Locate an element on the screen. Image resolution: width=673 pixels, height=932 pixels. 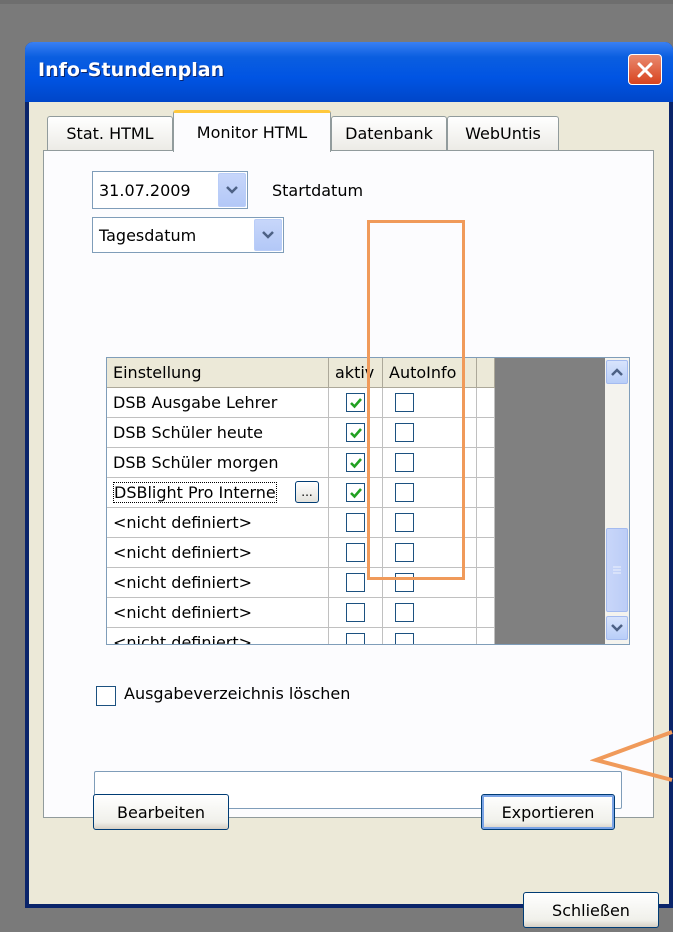
scroll-thumb is located at coordinates (617, 570).